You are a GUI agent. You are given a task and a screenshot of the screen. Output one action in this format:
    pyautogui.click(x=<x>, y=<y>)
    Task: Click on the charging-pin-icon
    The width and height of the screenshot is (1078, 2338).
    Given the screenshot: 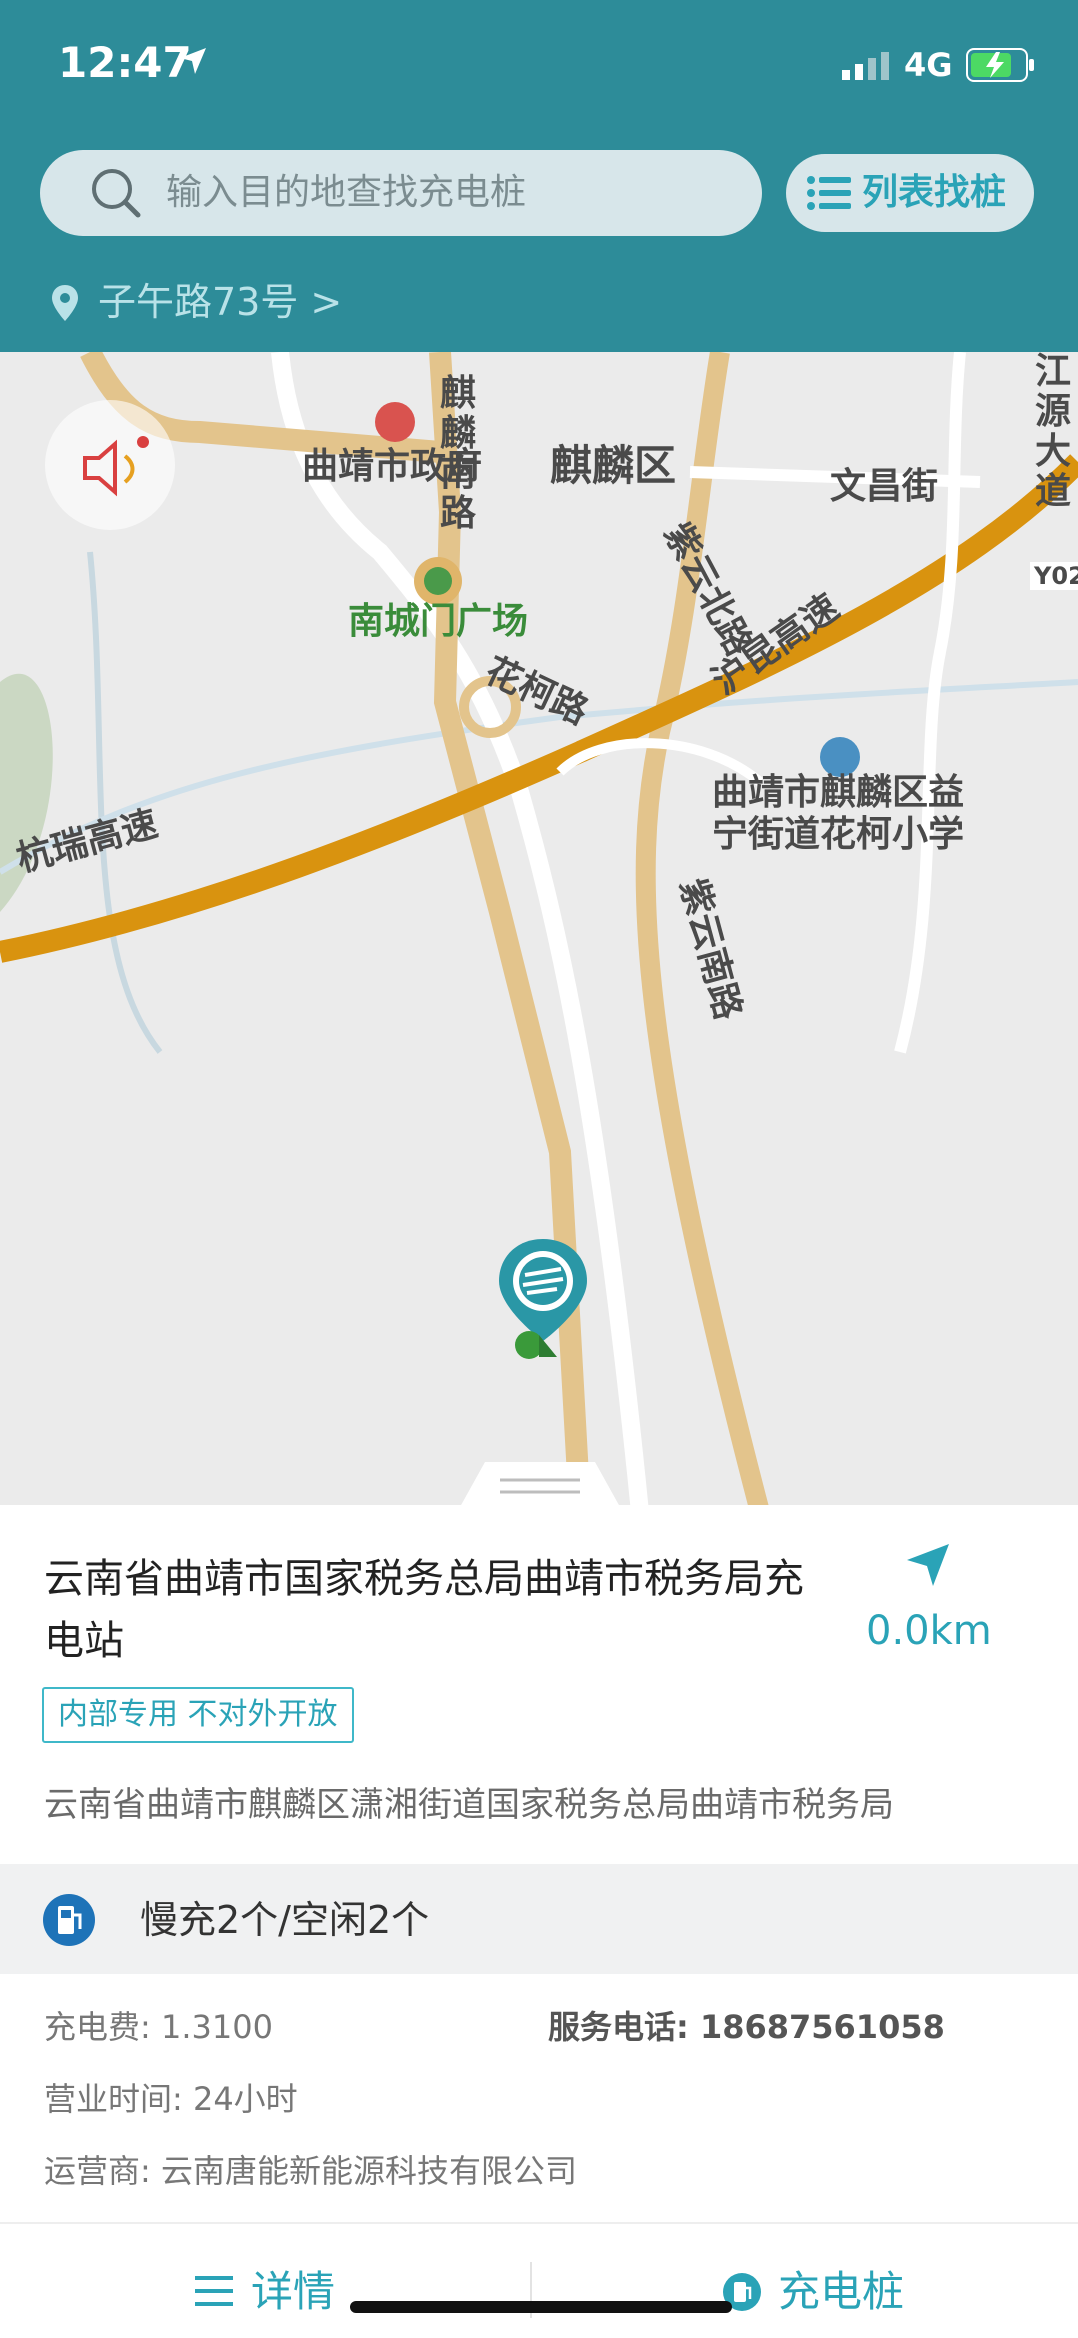 What is the action you would take?
    pyautogui.click(x=543, y=1305)
    